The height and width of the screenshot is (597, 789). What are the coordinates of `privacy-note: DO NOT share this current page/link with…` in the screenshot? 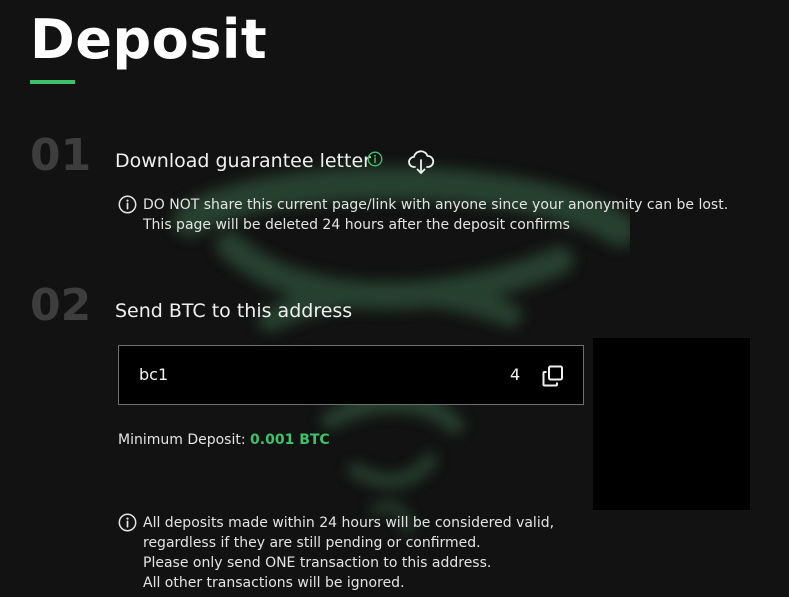 It's located at (423, 215).